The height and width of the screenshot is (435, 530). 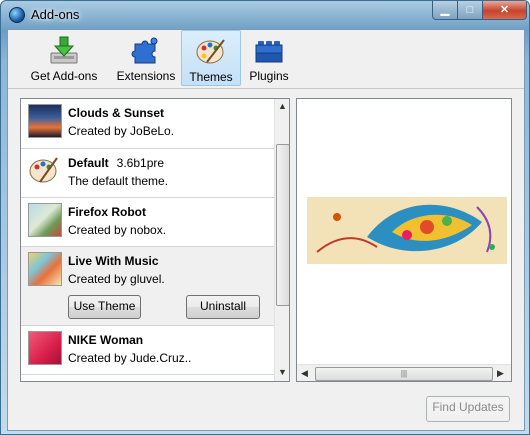 I want to click on theme-name: Live With Music, so click(x=113, y=261).